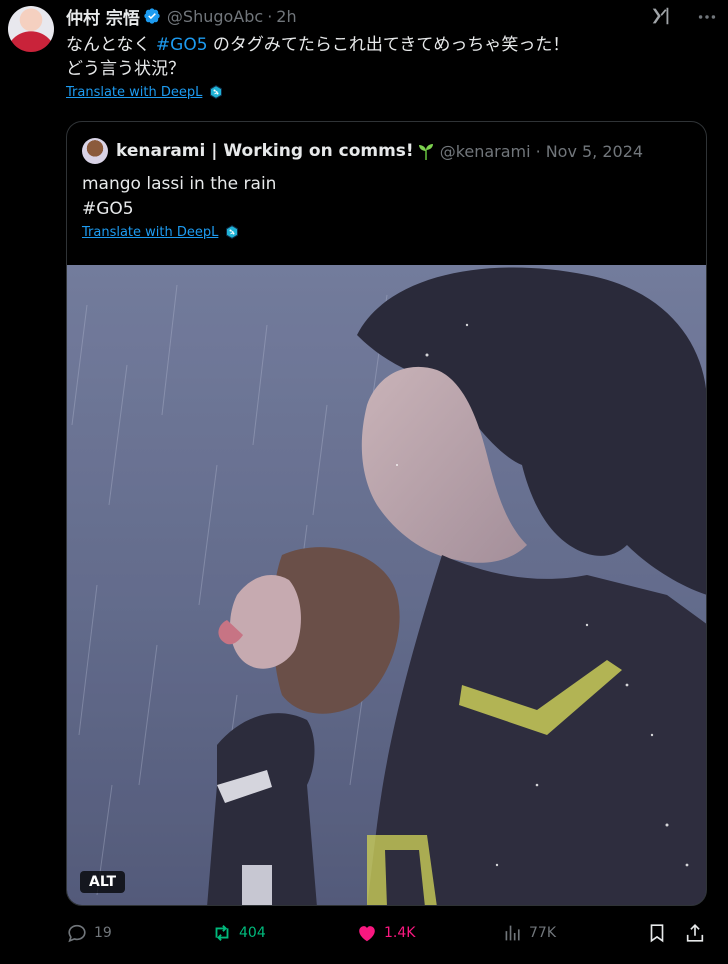 The height and width of the screenshot is (964, 728). Describe the element at coordinates (179, 184) in the screenshot. I see `quoted-text-line1: mango lassi in the rain` at that location.